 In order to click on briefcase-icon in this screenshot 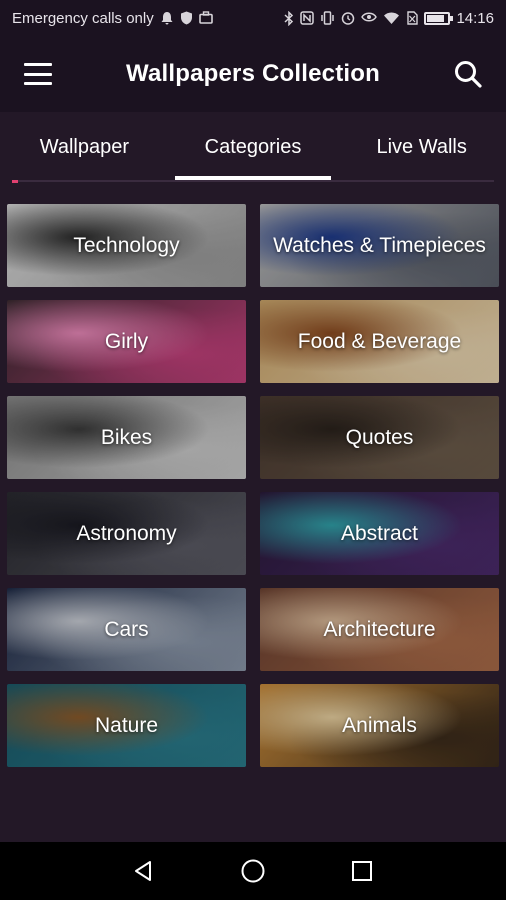, I will do `click(205, 17)`.